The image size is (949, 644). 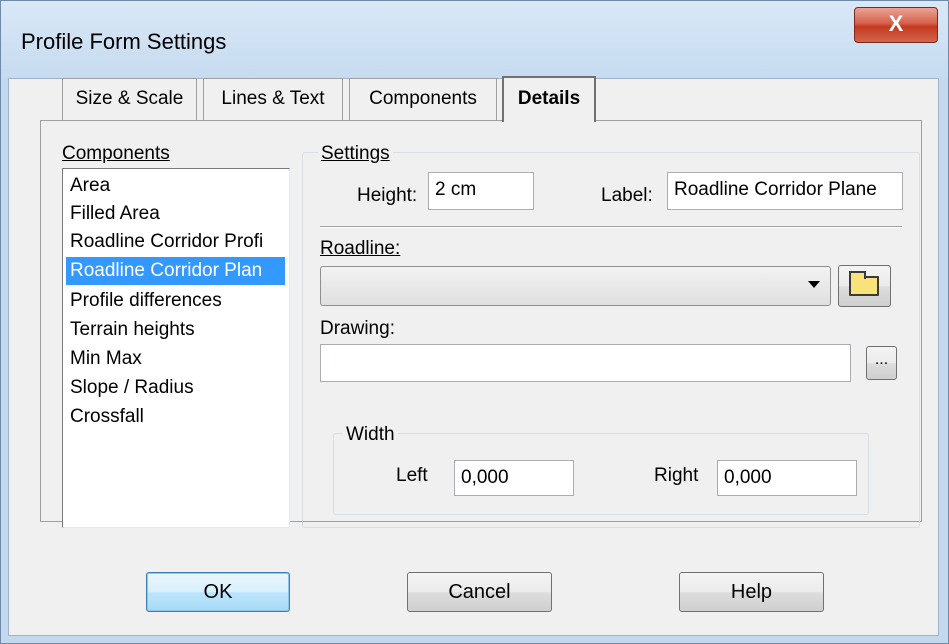 What do you see at coordinates (785, 191) in the screenshot?
I see `label-input: Roadline Corridor Plane` at bounding box center [785, 191].